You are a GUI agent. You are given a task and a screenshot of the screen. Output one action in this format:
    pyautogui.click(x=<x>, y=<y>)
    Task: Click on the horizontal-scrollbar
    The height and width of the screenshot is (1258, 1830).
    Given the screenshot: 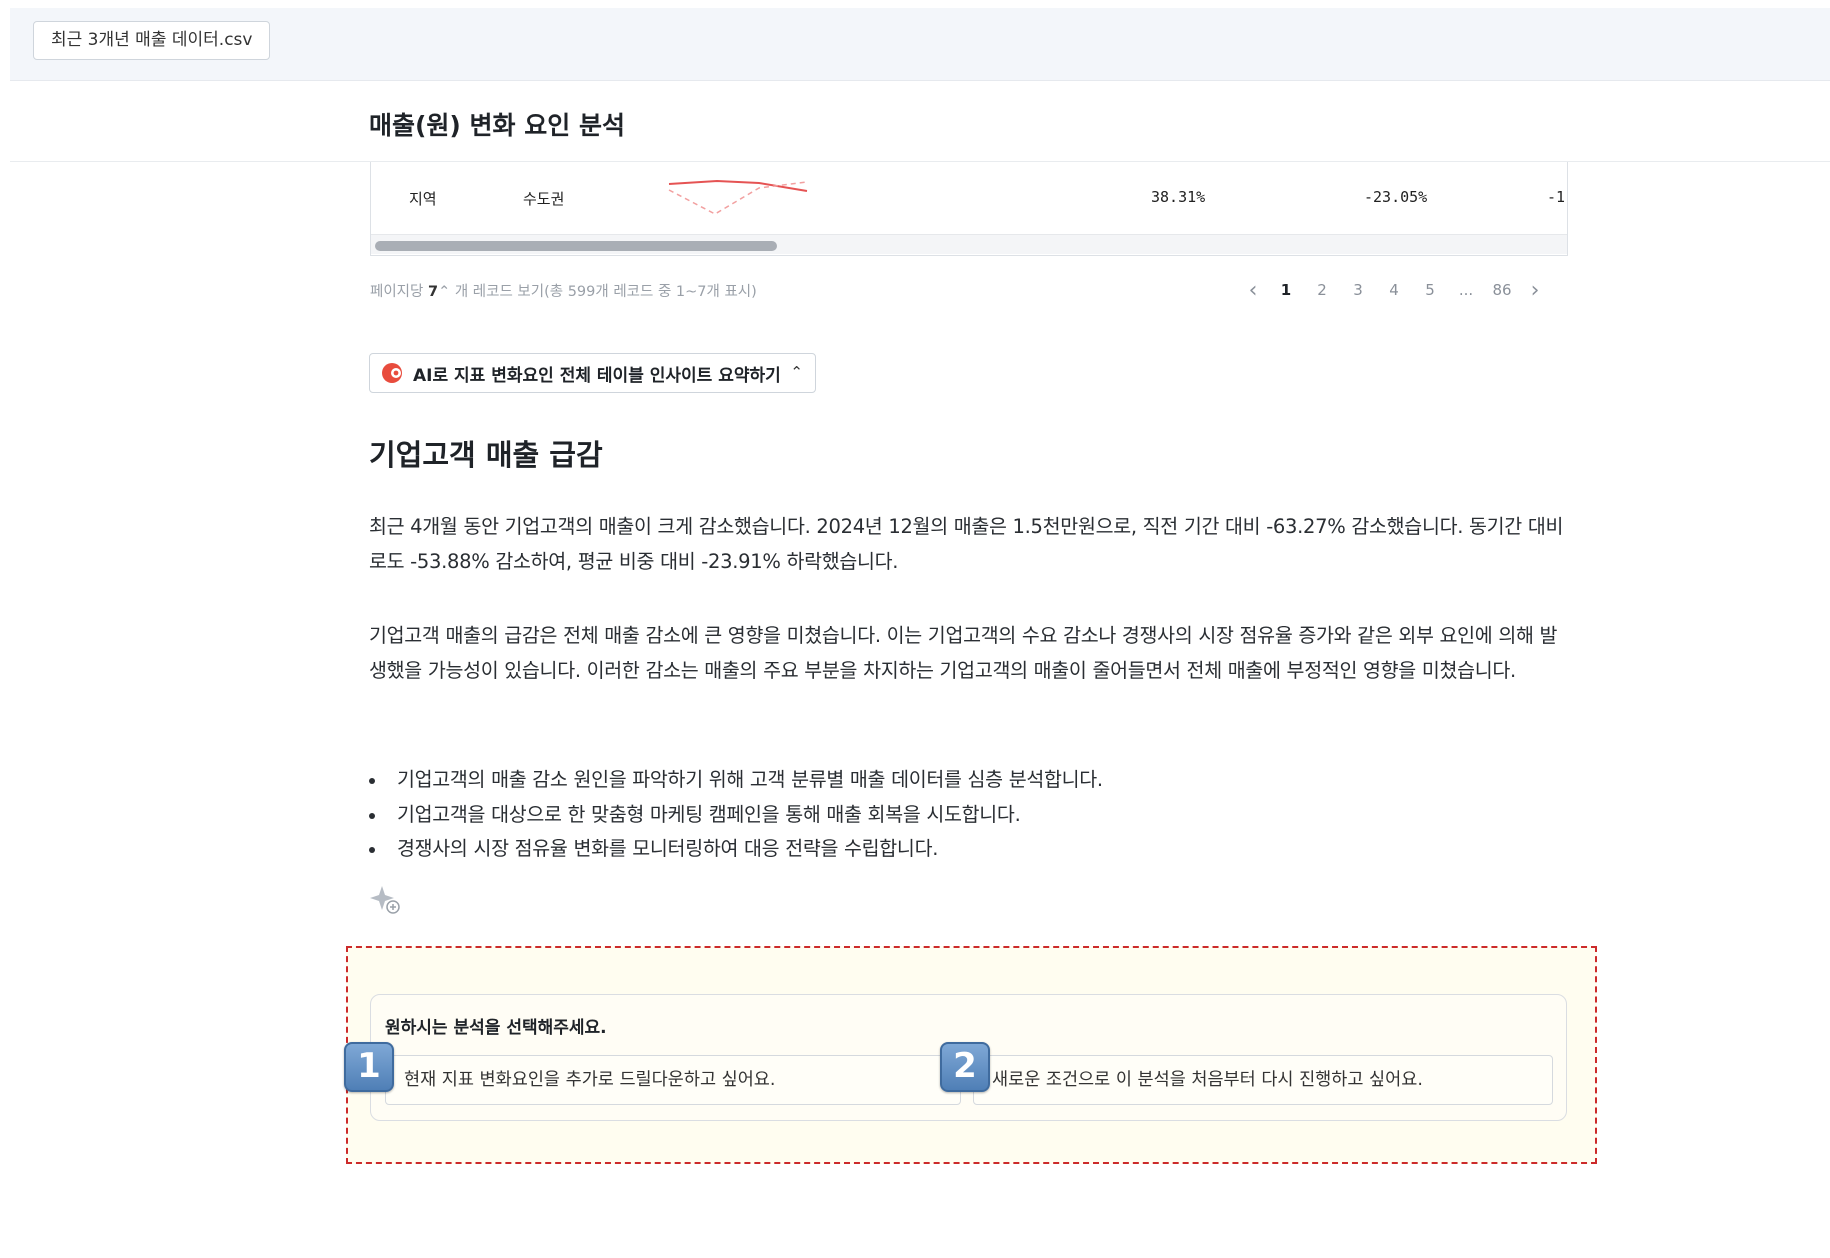 What is the action you would take?
    pyautogui.click(x=969, y=244)
    